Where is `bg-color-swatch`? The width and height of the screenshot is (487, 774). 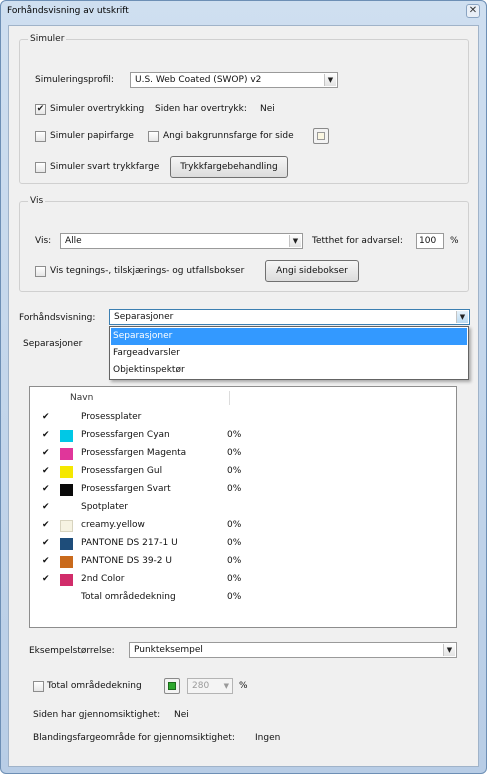
bg-color-swatch is located at coordinates (321, 136).